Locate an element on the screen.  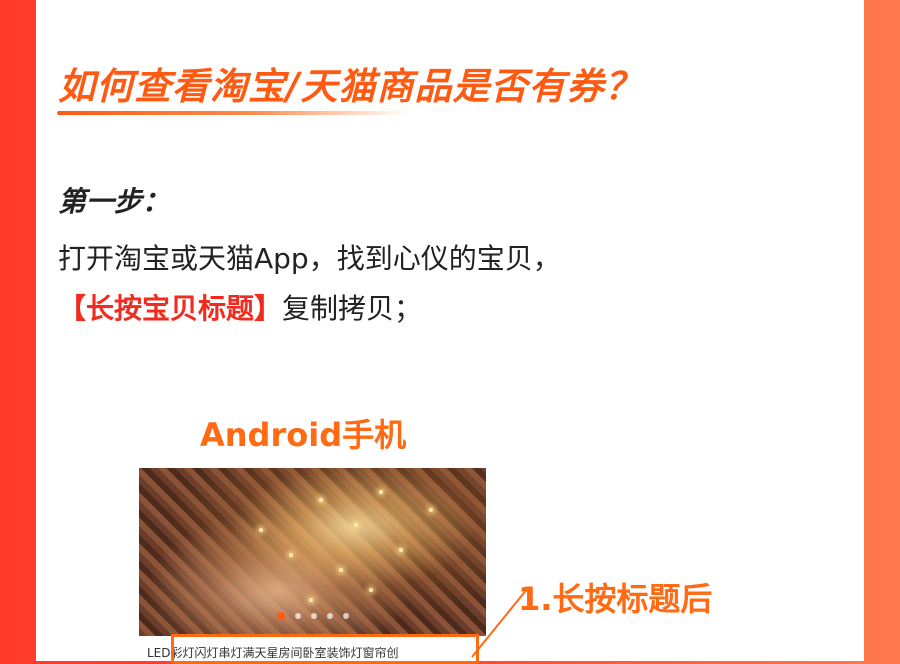
title-highlight-box is located at coordinates (325, 649).